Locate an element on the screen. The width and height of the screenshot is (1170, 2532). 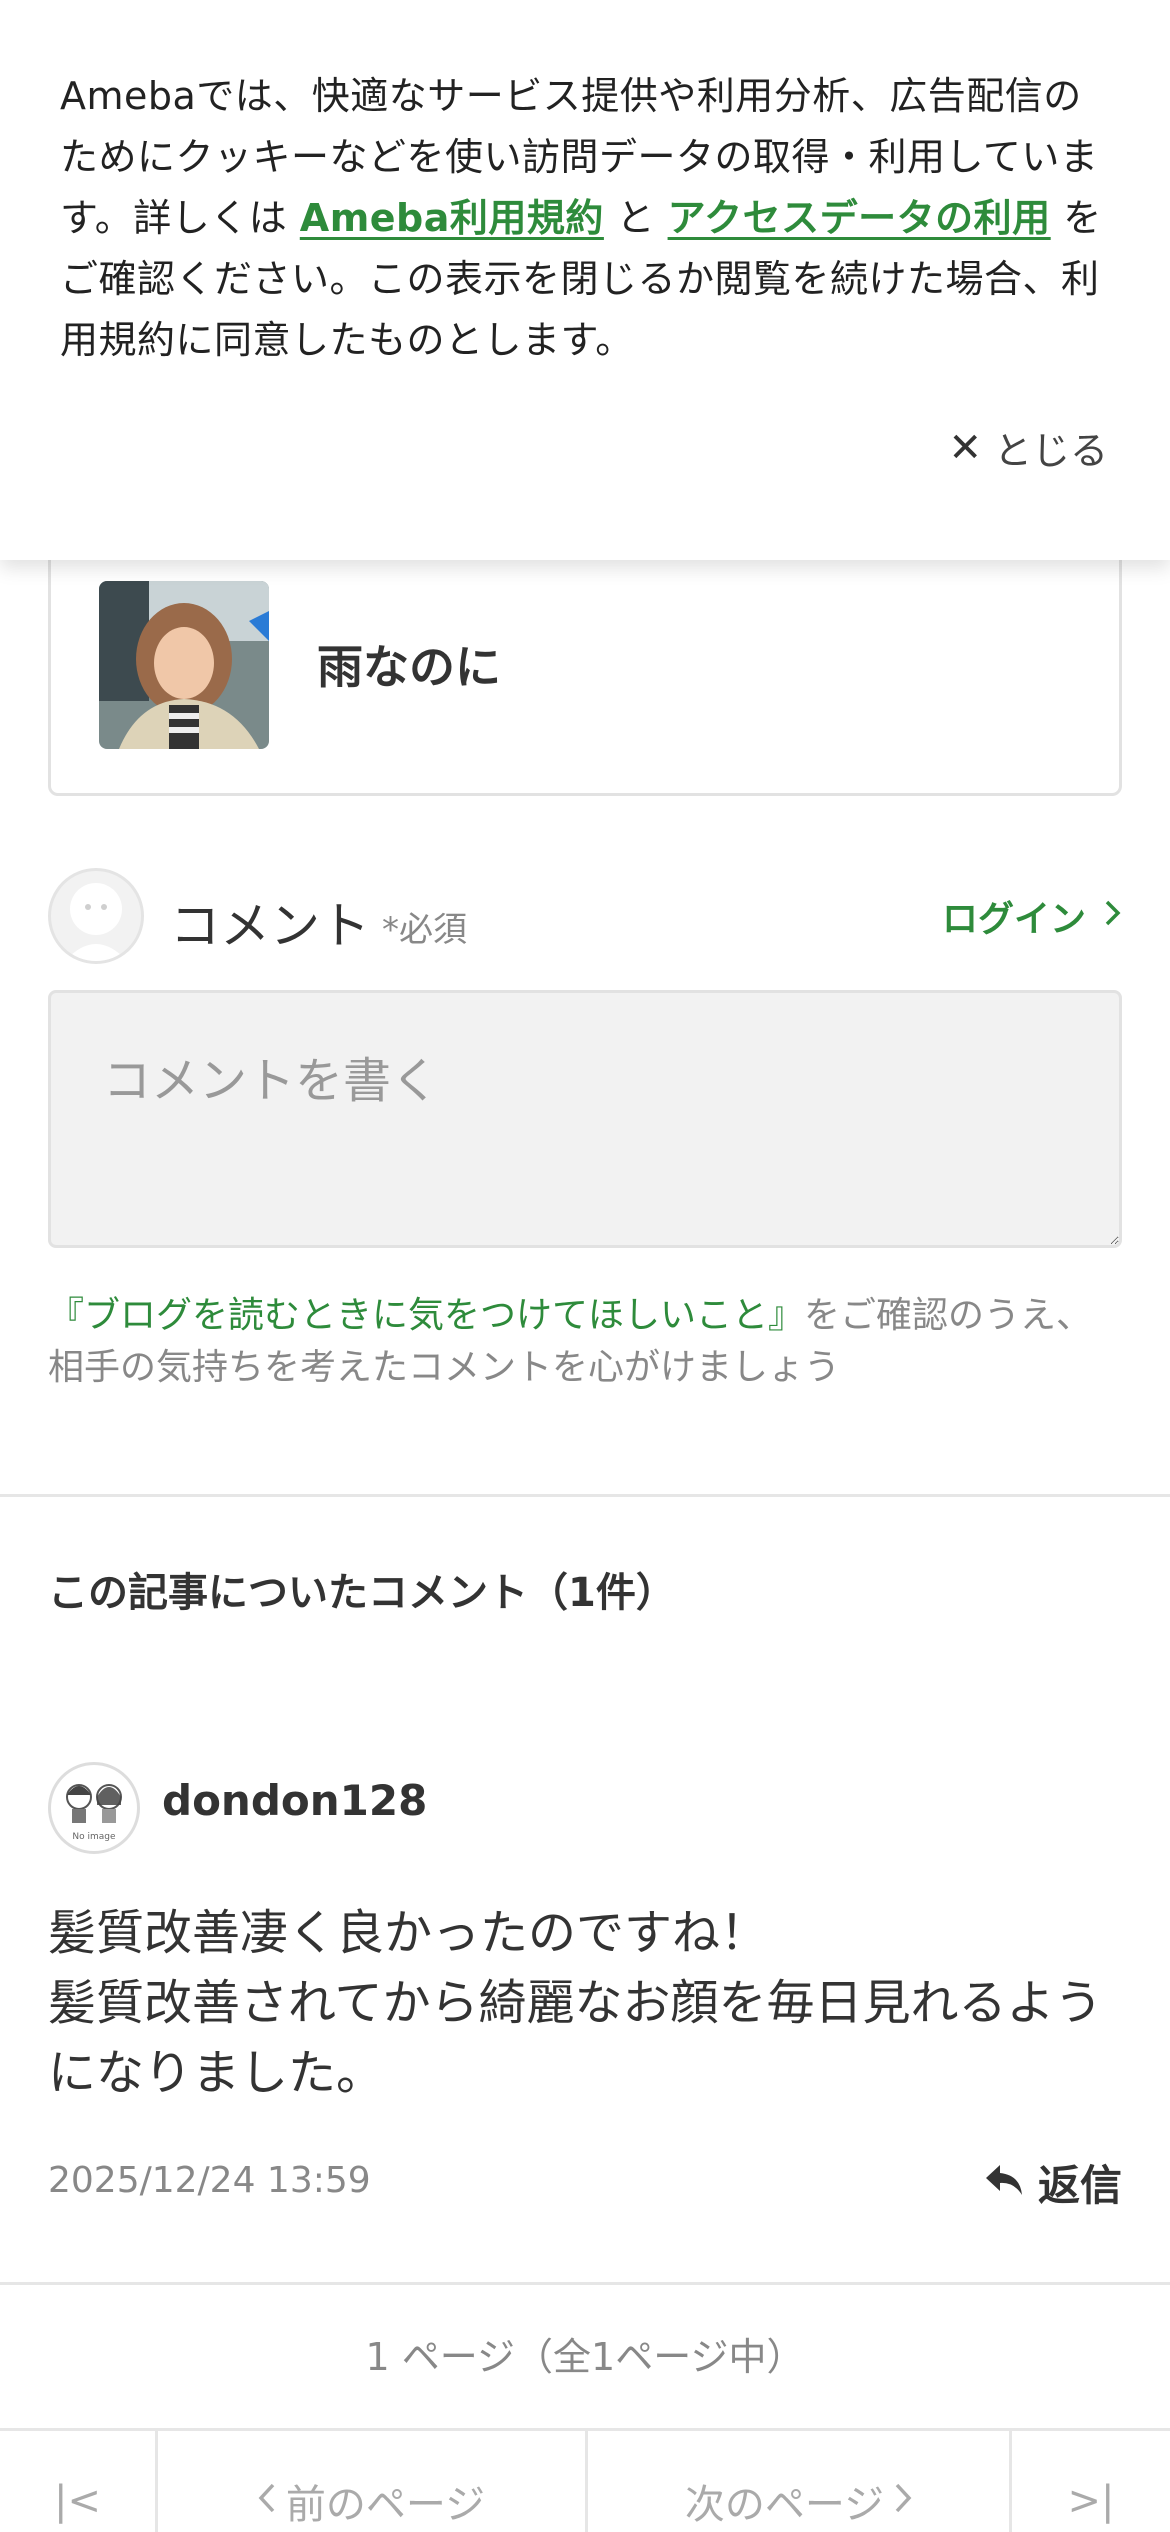
page-info: 1 ページ（全1ページ中） is located at coordinates (585, 2357).